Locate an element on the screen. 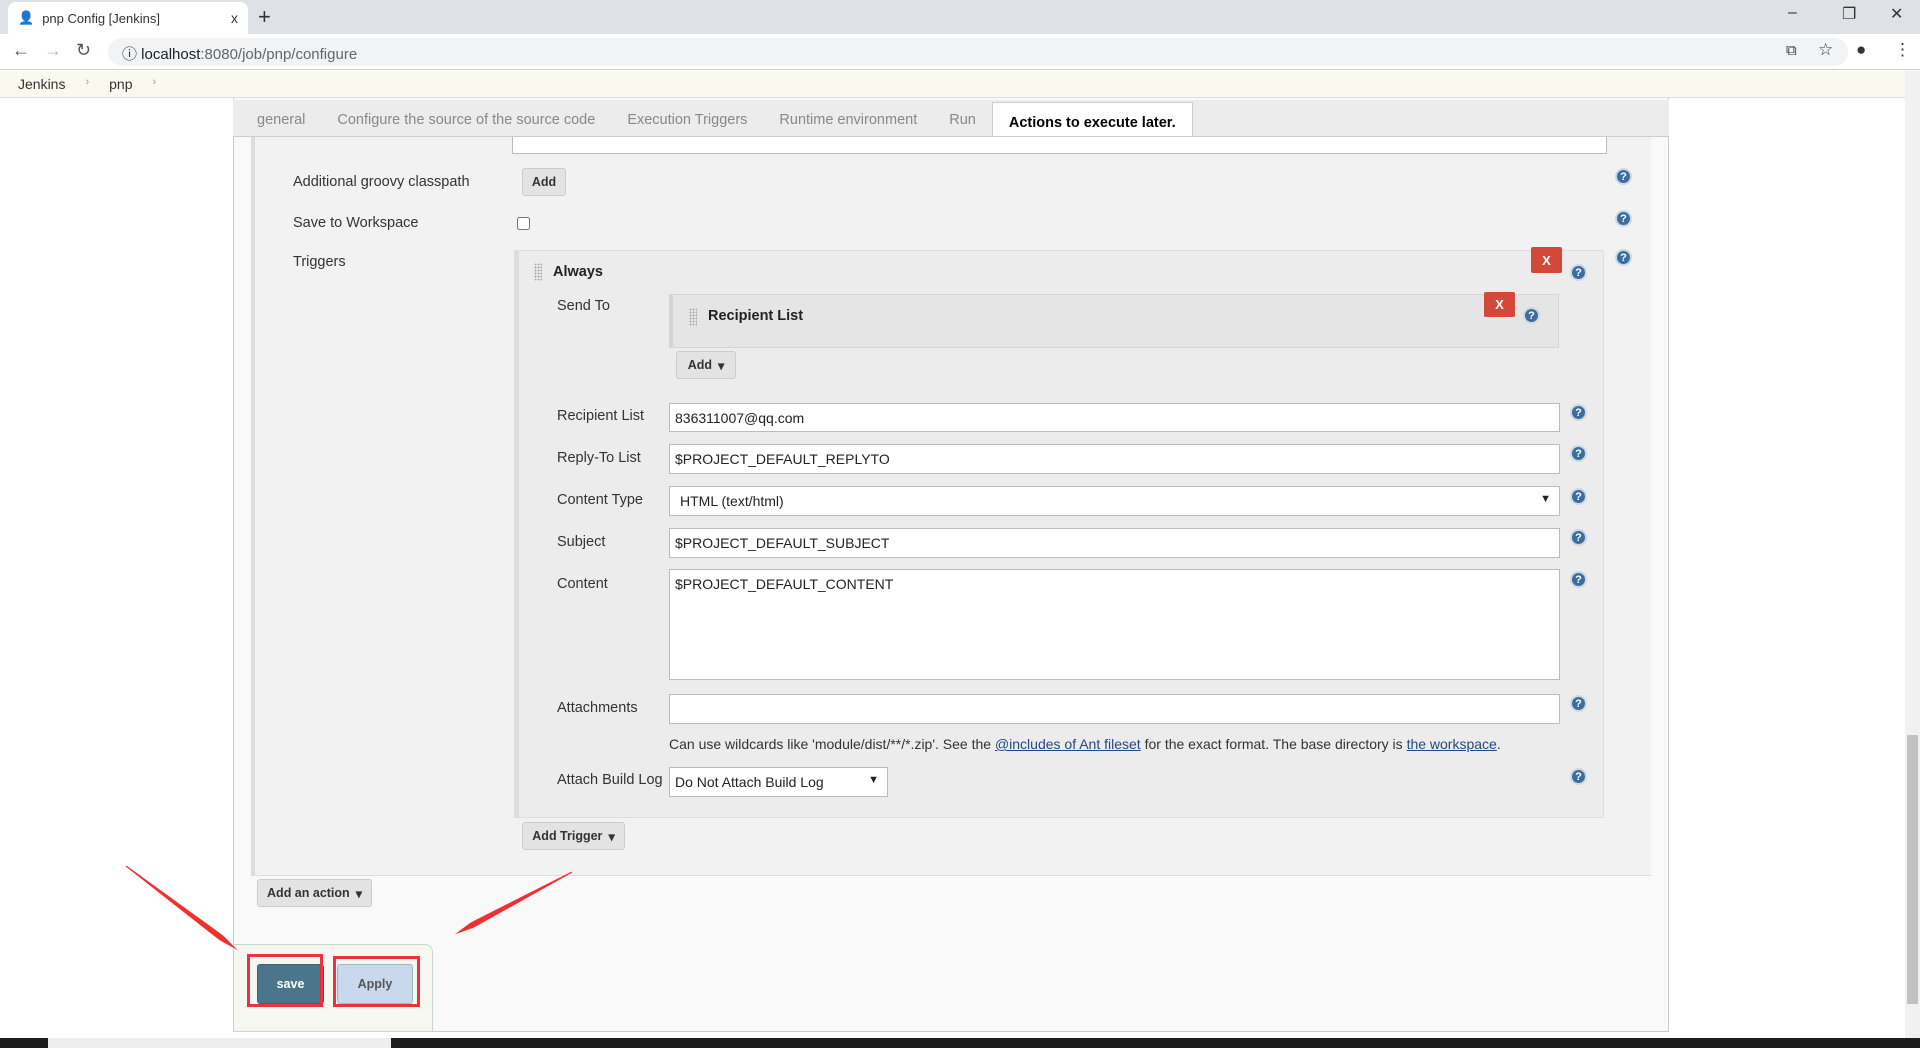 Image resolution: width=1920 pixels, height=1048 pixels. tab-close-icon: x is located at coordinates (234, 18).